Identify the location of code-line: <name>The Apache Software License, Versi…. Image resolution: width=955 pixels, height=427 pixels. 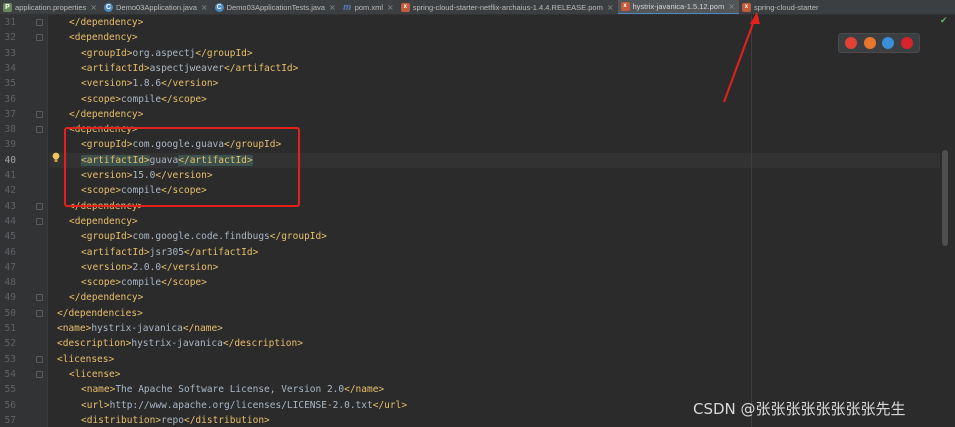
(502, 389).